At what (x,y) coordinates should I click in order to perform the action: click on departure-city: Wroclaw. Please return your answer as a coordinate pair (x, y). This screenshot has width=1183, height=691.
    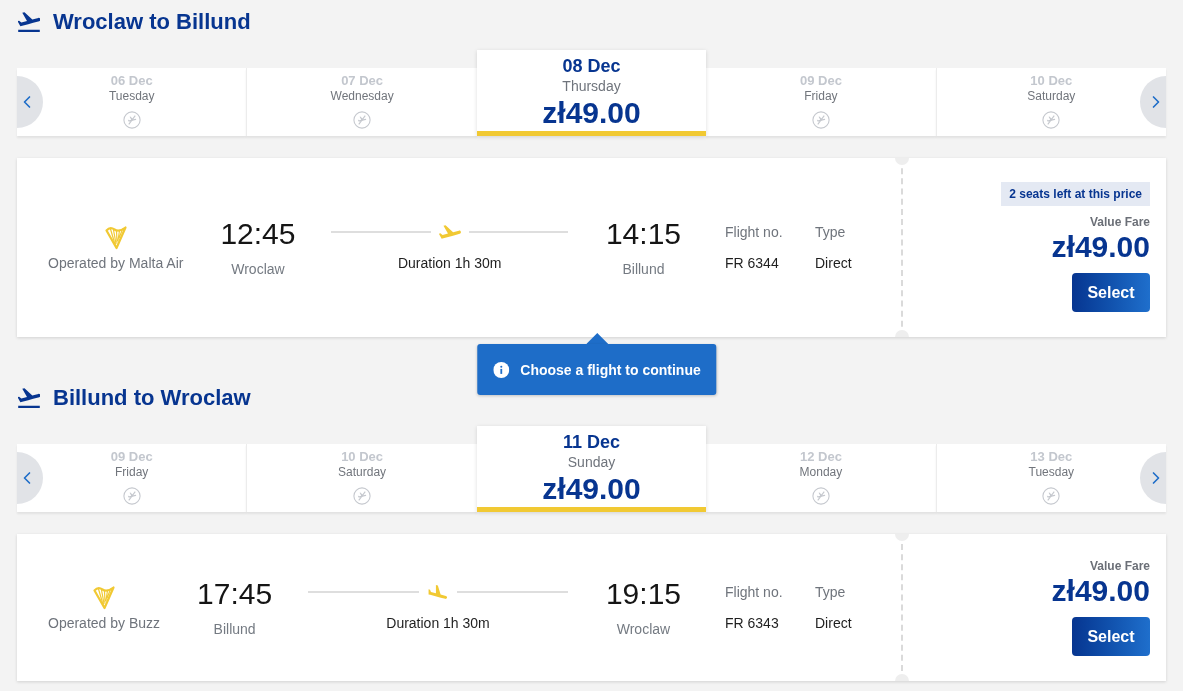
    Looking at the image, I should click on (258, 269).